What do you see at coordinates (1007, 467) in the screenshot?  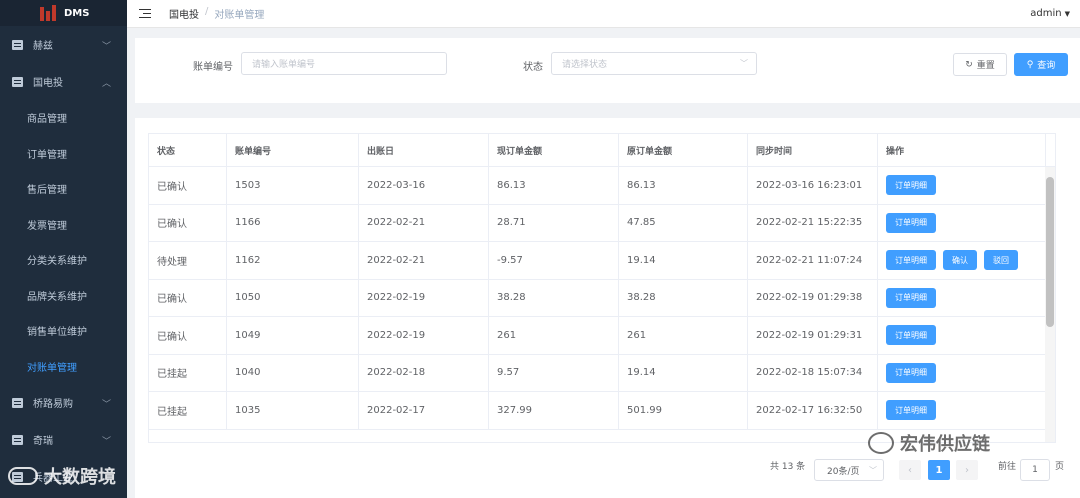 I see `goto-label: 前往` at bounding box center [1007, 467].